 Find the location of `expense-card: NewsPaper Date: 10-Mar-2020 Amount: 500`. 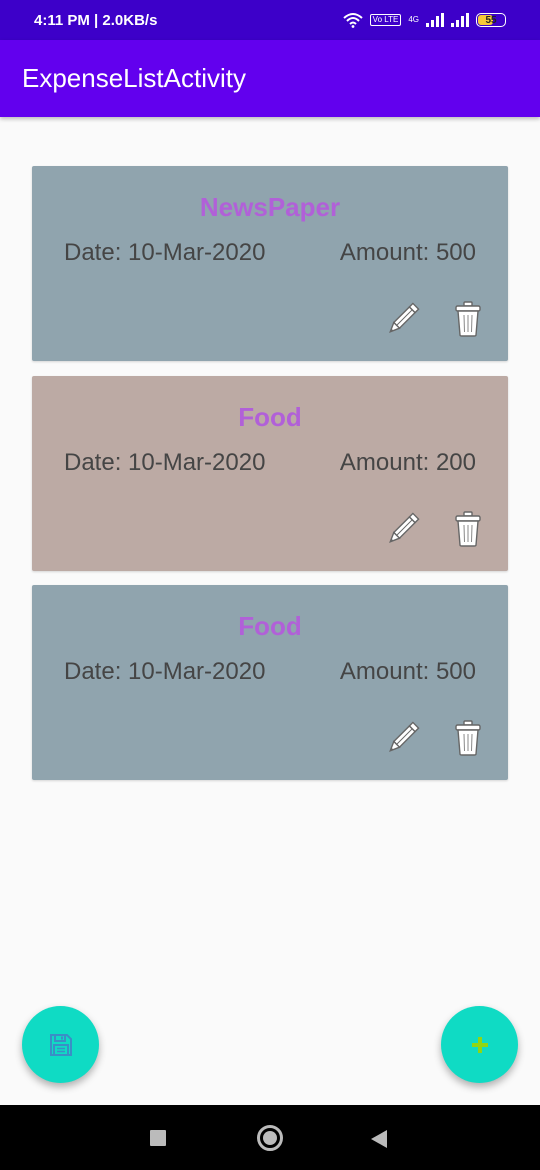

expense-card: NewsPaper Date: 10-Mar-2020 Amount: 500 is located at coordinates (270, 263).